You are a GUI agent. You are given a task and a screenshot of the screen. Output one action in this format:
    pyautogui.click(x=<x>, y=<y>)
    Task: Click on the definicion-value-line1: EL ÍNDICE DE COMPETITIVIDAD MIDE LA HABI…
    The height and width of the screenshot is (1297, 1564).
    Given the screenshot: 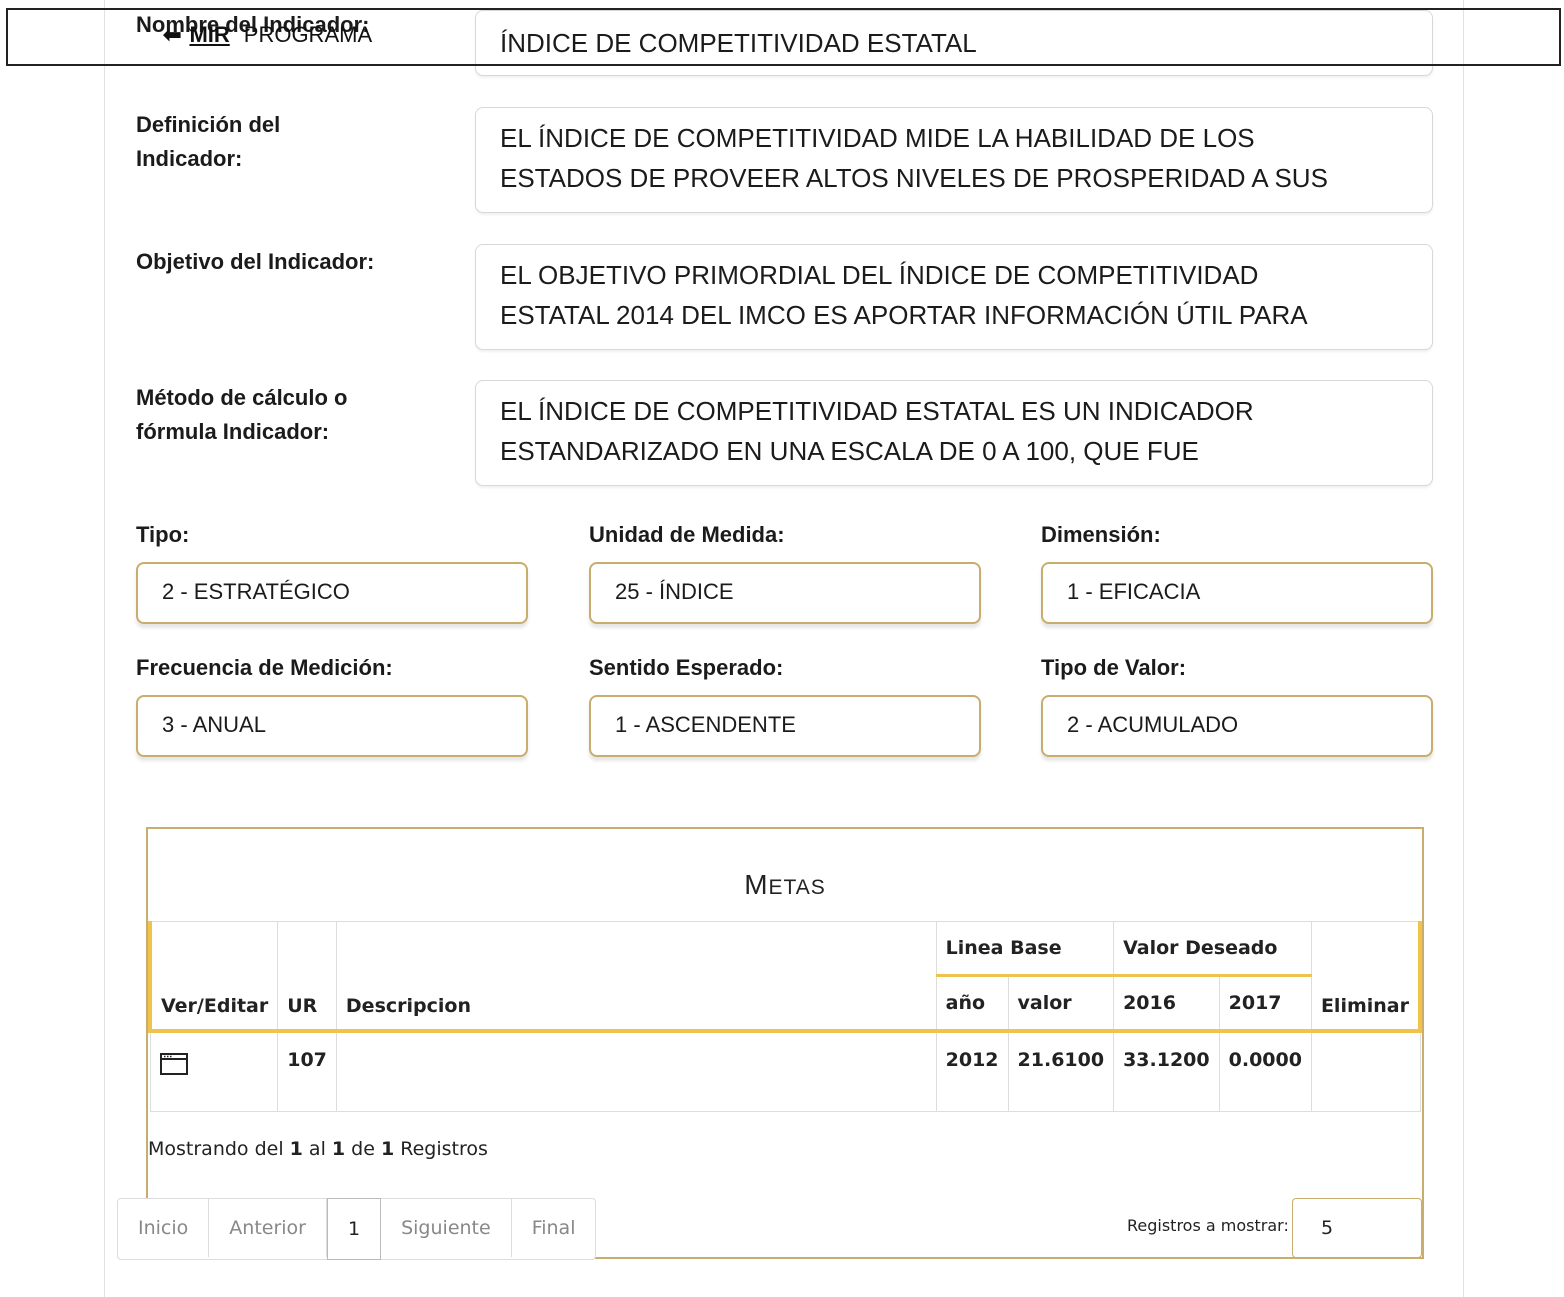 What is the action you would take?
    pyautogui.click(x=877, y=138)
    